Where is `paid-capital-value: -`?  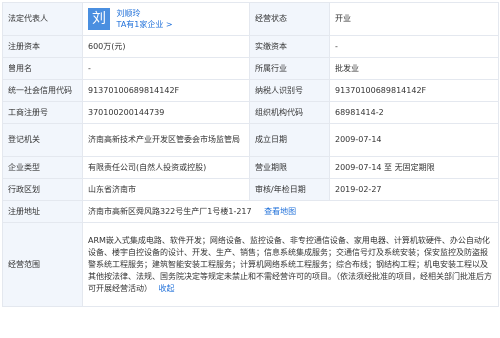 paid-capital-value: - is located at coordinates (414, 46).